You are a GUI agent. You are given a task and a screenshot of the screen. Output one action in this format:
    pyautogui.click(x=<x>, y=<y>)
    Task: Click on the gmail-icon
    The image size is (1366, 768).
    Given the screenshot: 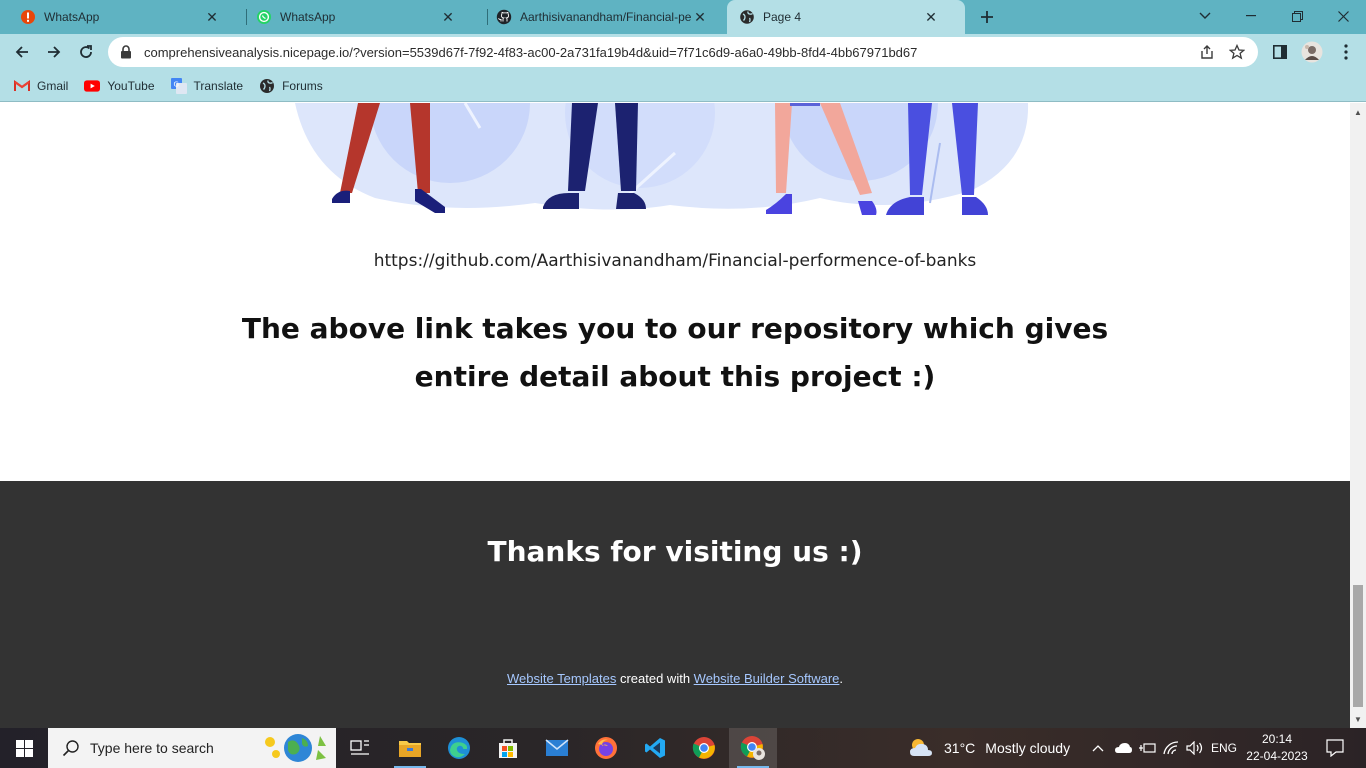 What is the action you would take?
    pyautogui.click(x=22, y=86)
    